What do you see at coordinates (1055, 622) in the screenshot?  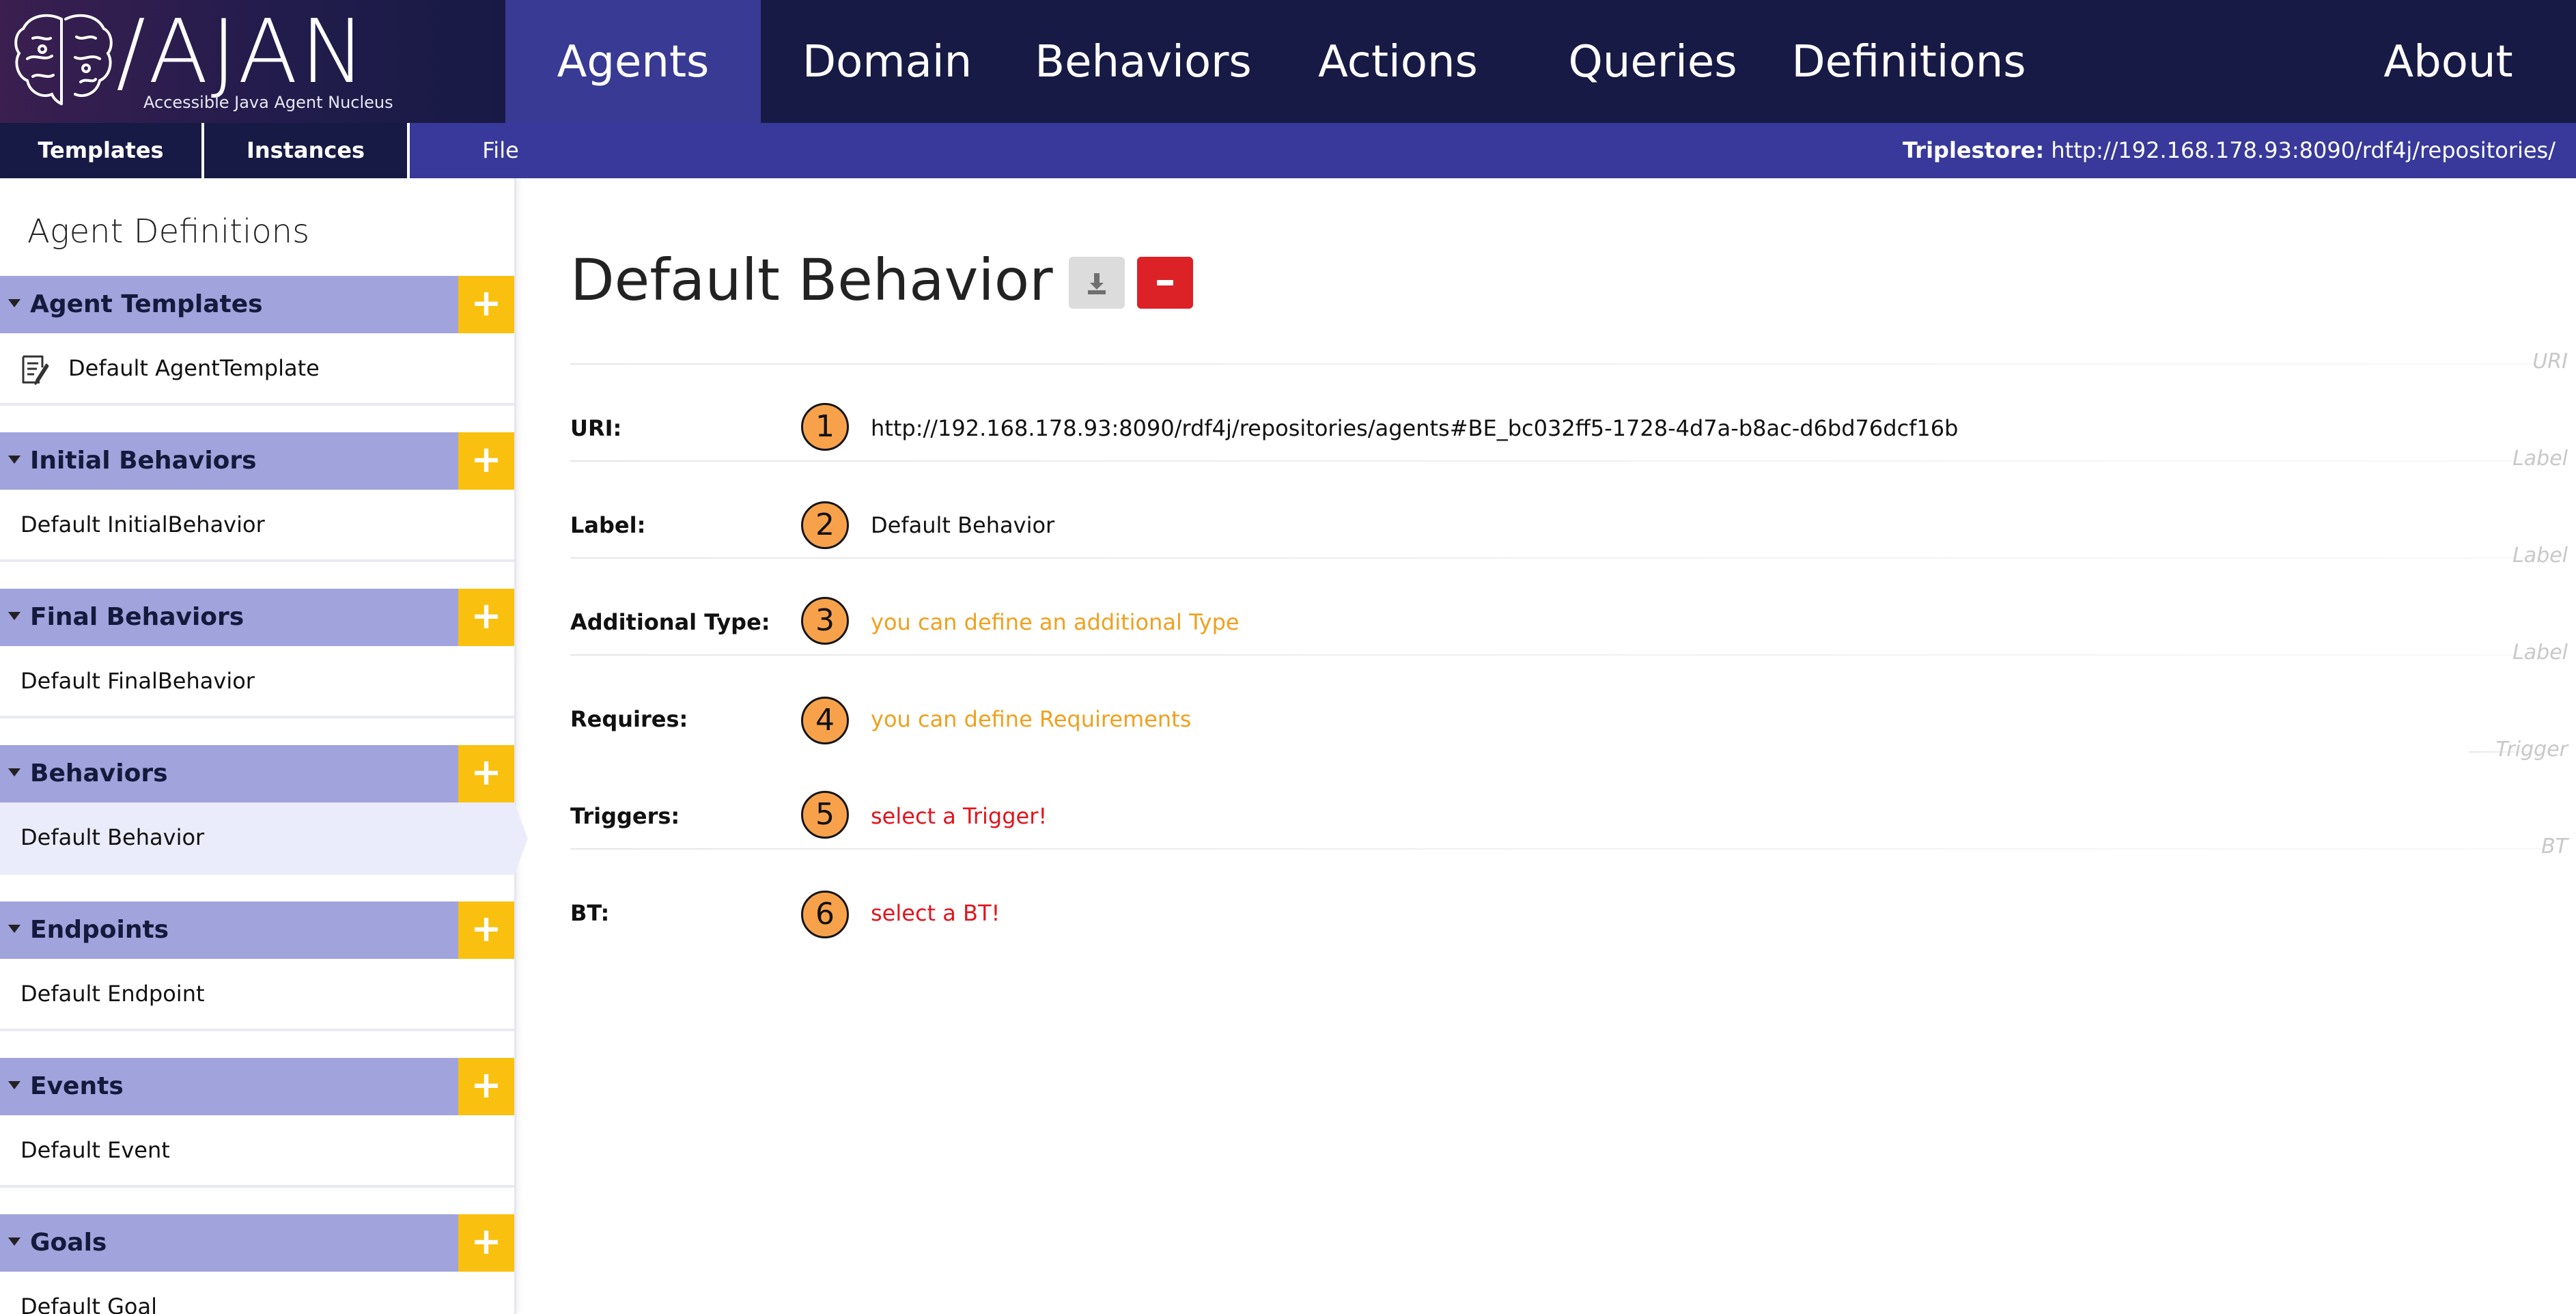 I see `additional-type-value: you can define an additional Type` at bounding box center [1055, 622].